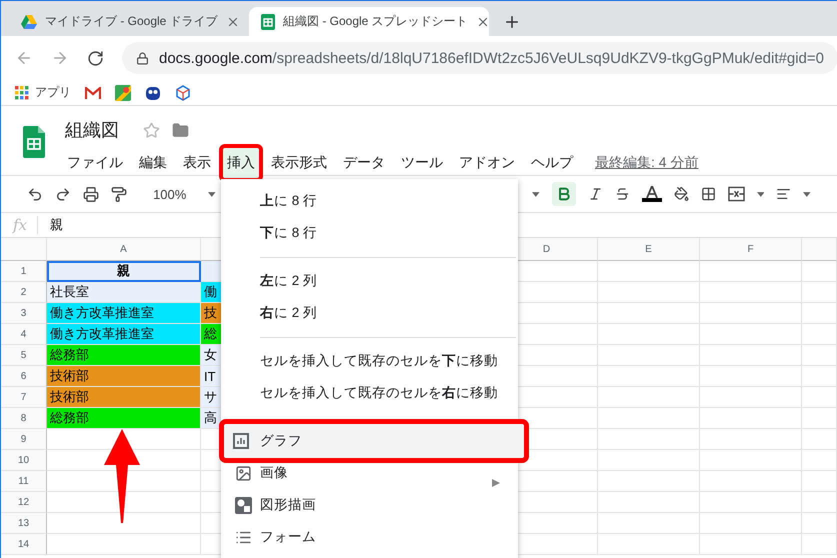 This screenshot has width=837, height=558. Describe the element at coordinates (180, 130) in the screenshot. I see `folder-icon` at that location.